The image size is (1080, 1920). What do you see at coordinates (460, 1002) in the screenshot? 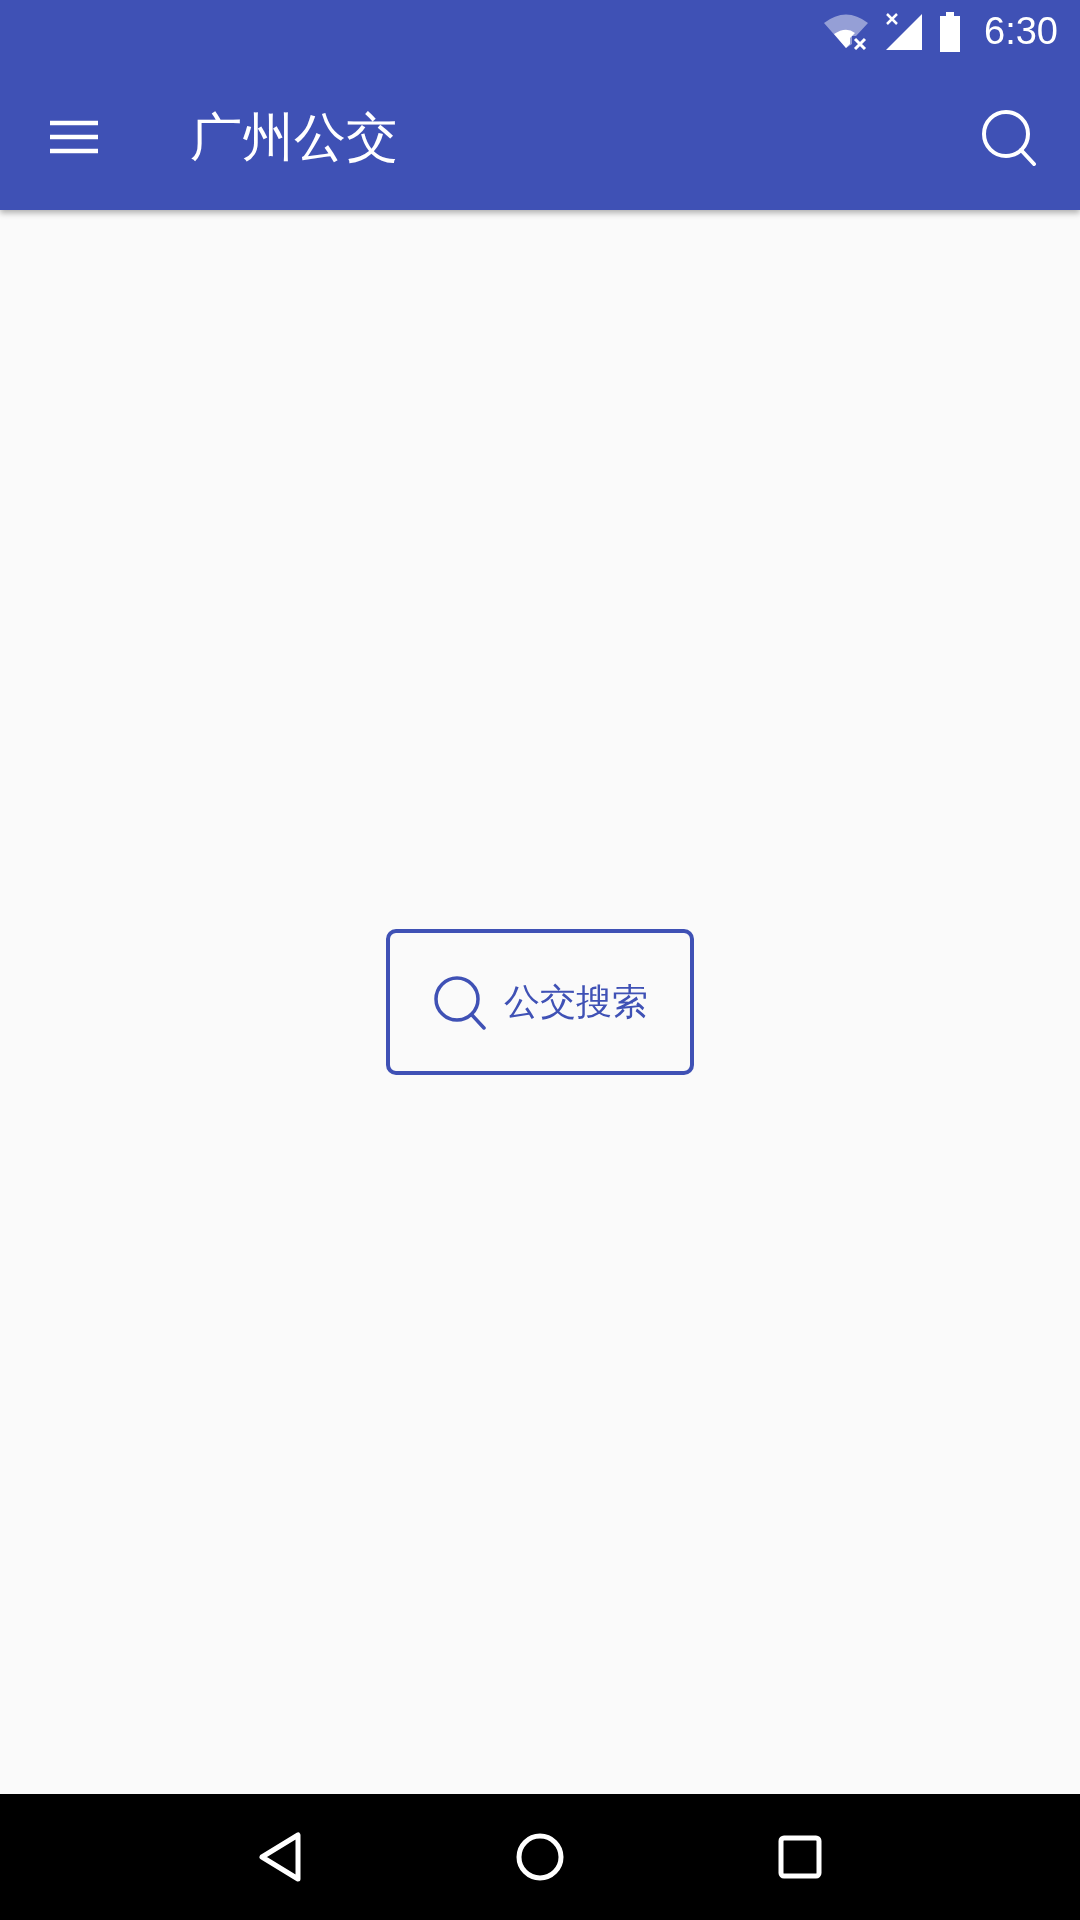
I see `search-icon` at bounding box center [460, 1002].